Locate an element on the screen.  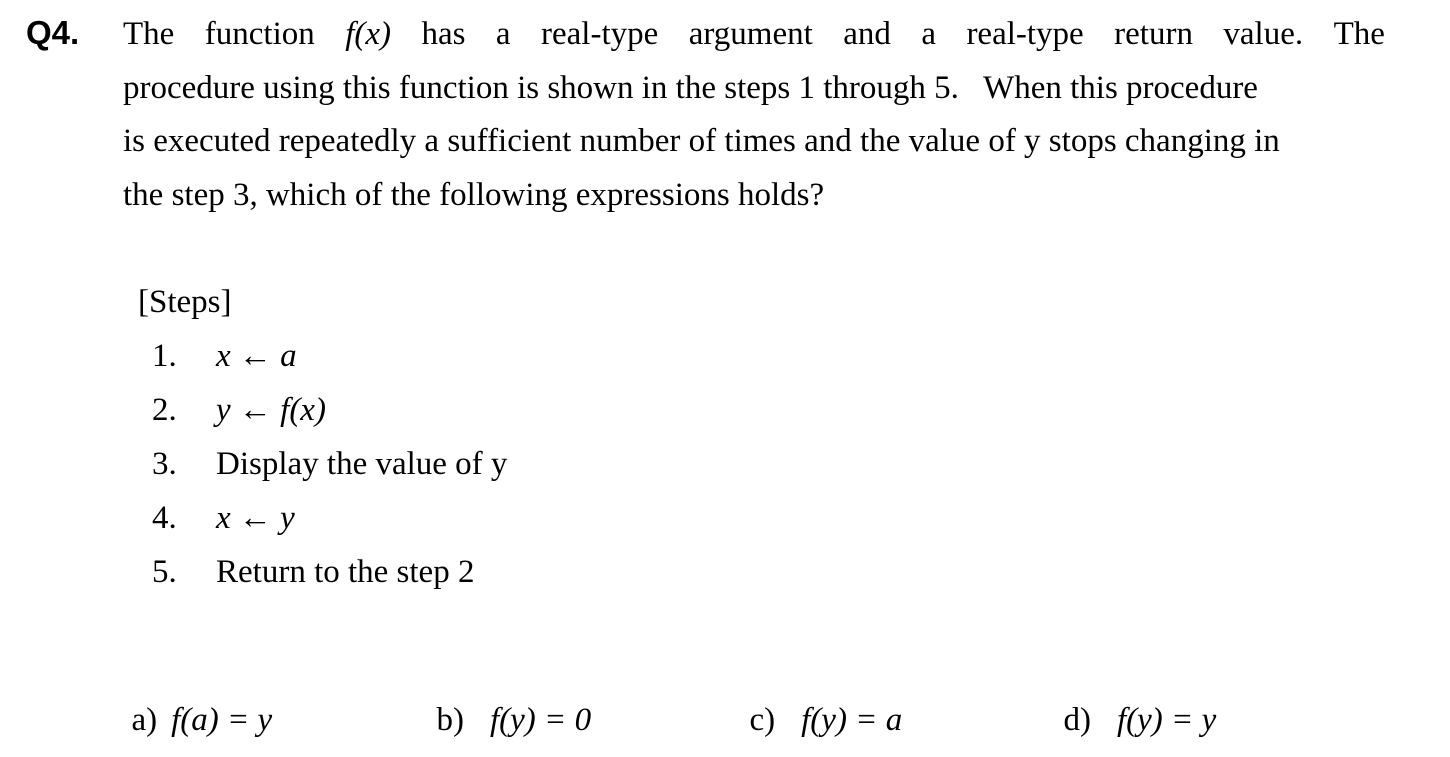
question-word: return is located at coordinates (1153, 34).